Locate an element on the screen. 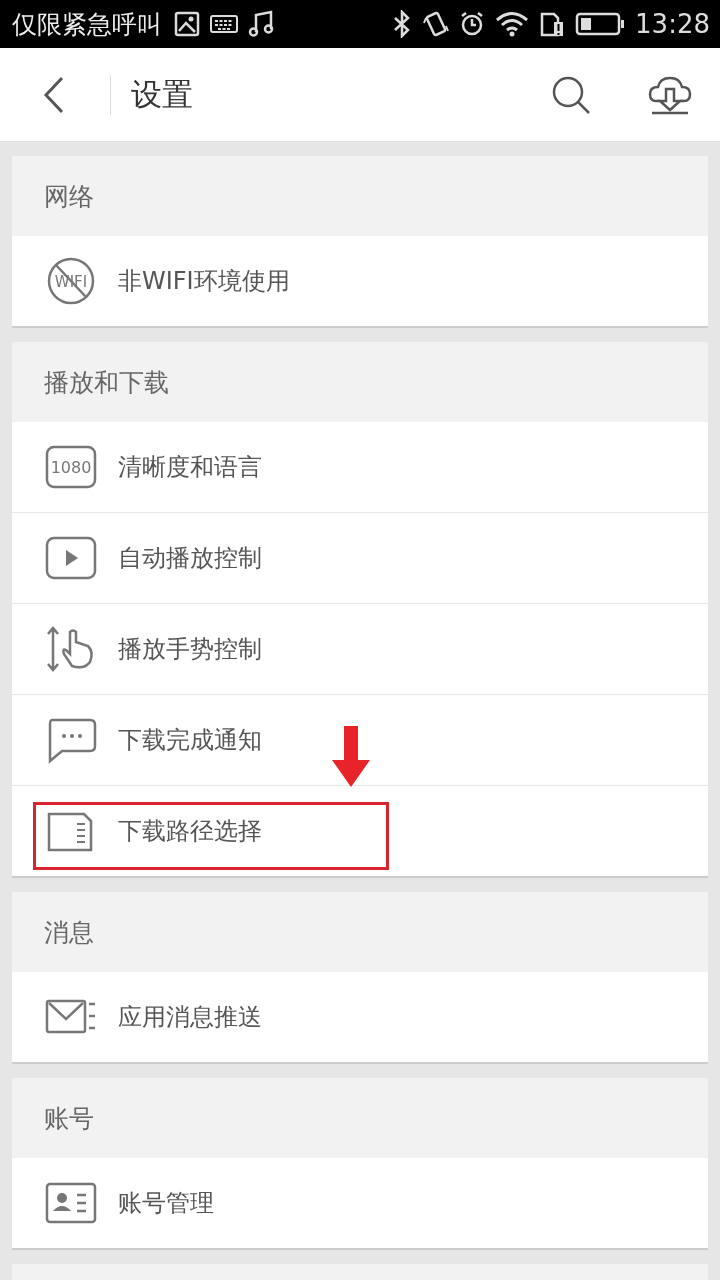  clock-time: 13:28 is located at coordinates (672, 24).